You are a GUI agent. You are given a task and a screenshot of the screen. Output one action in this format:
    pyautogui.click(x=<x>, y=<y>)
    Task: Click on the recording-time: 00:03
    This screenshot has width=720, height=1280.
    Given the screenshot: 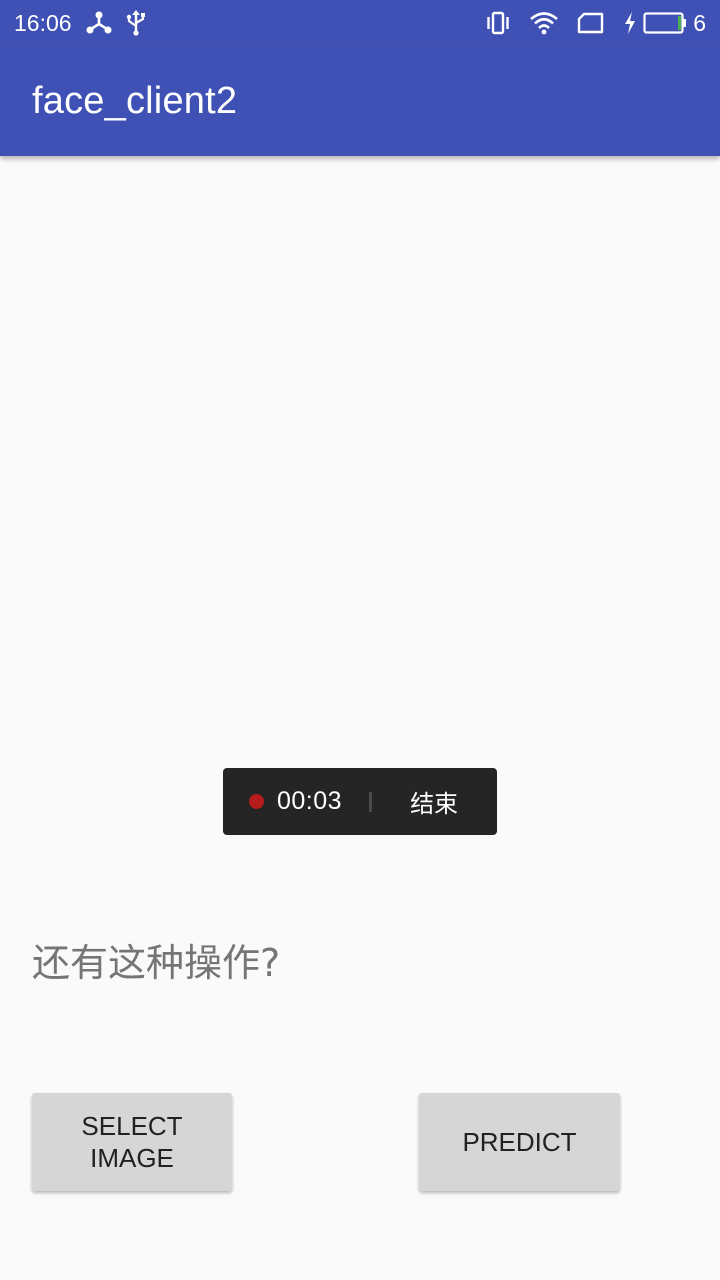 What is the action you would take?
    pyautogui.click(x=310, y=801)
    